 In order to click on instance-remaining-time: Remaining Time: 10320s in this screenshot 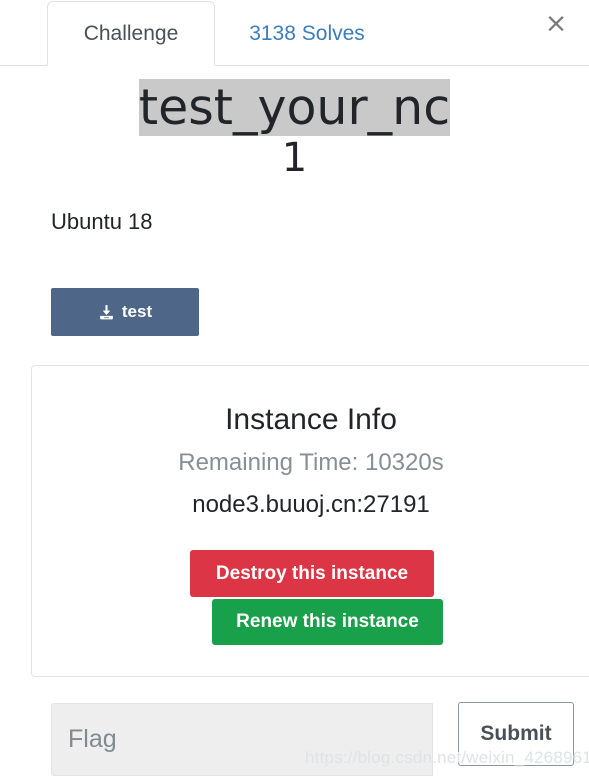, I will do `click(311, 462)`.